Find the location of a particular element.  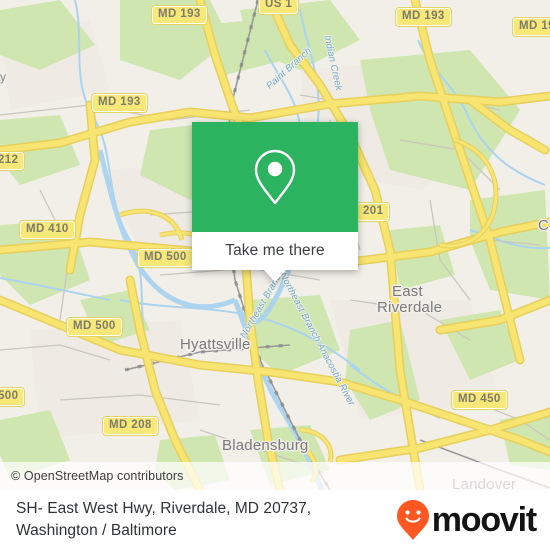

popup-footer: Take me there is located at coordinates (275, 257).